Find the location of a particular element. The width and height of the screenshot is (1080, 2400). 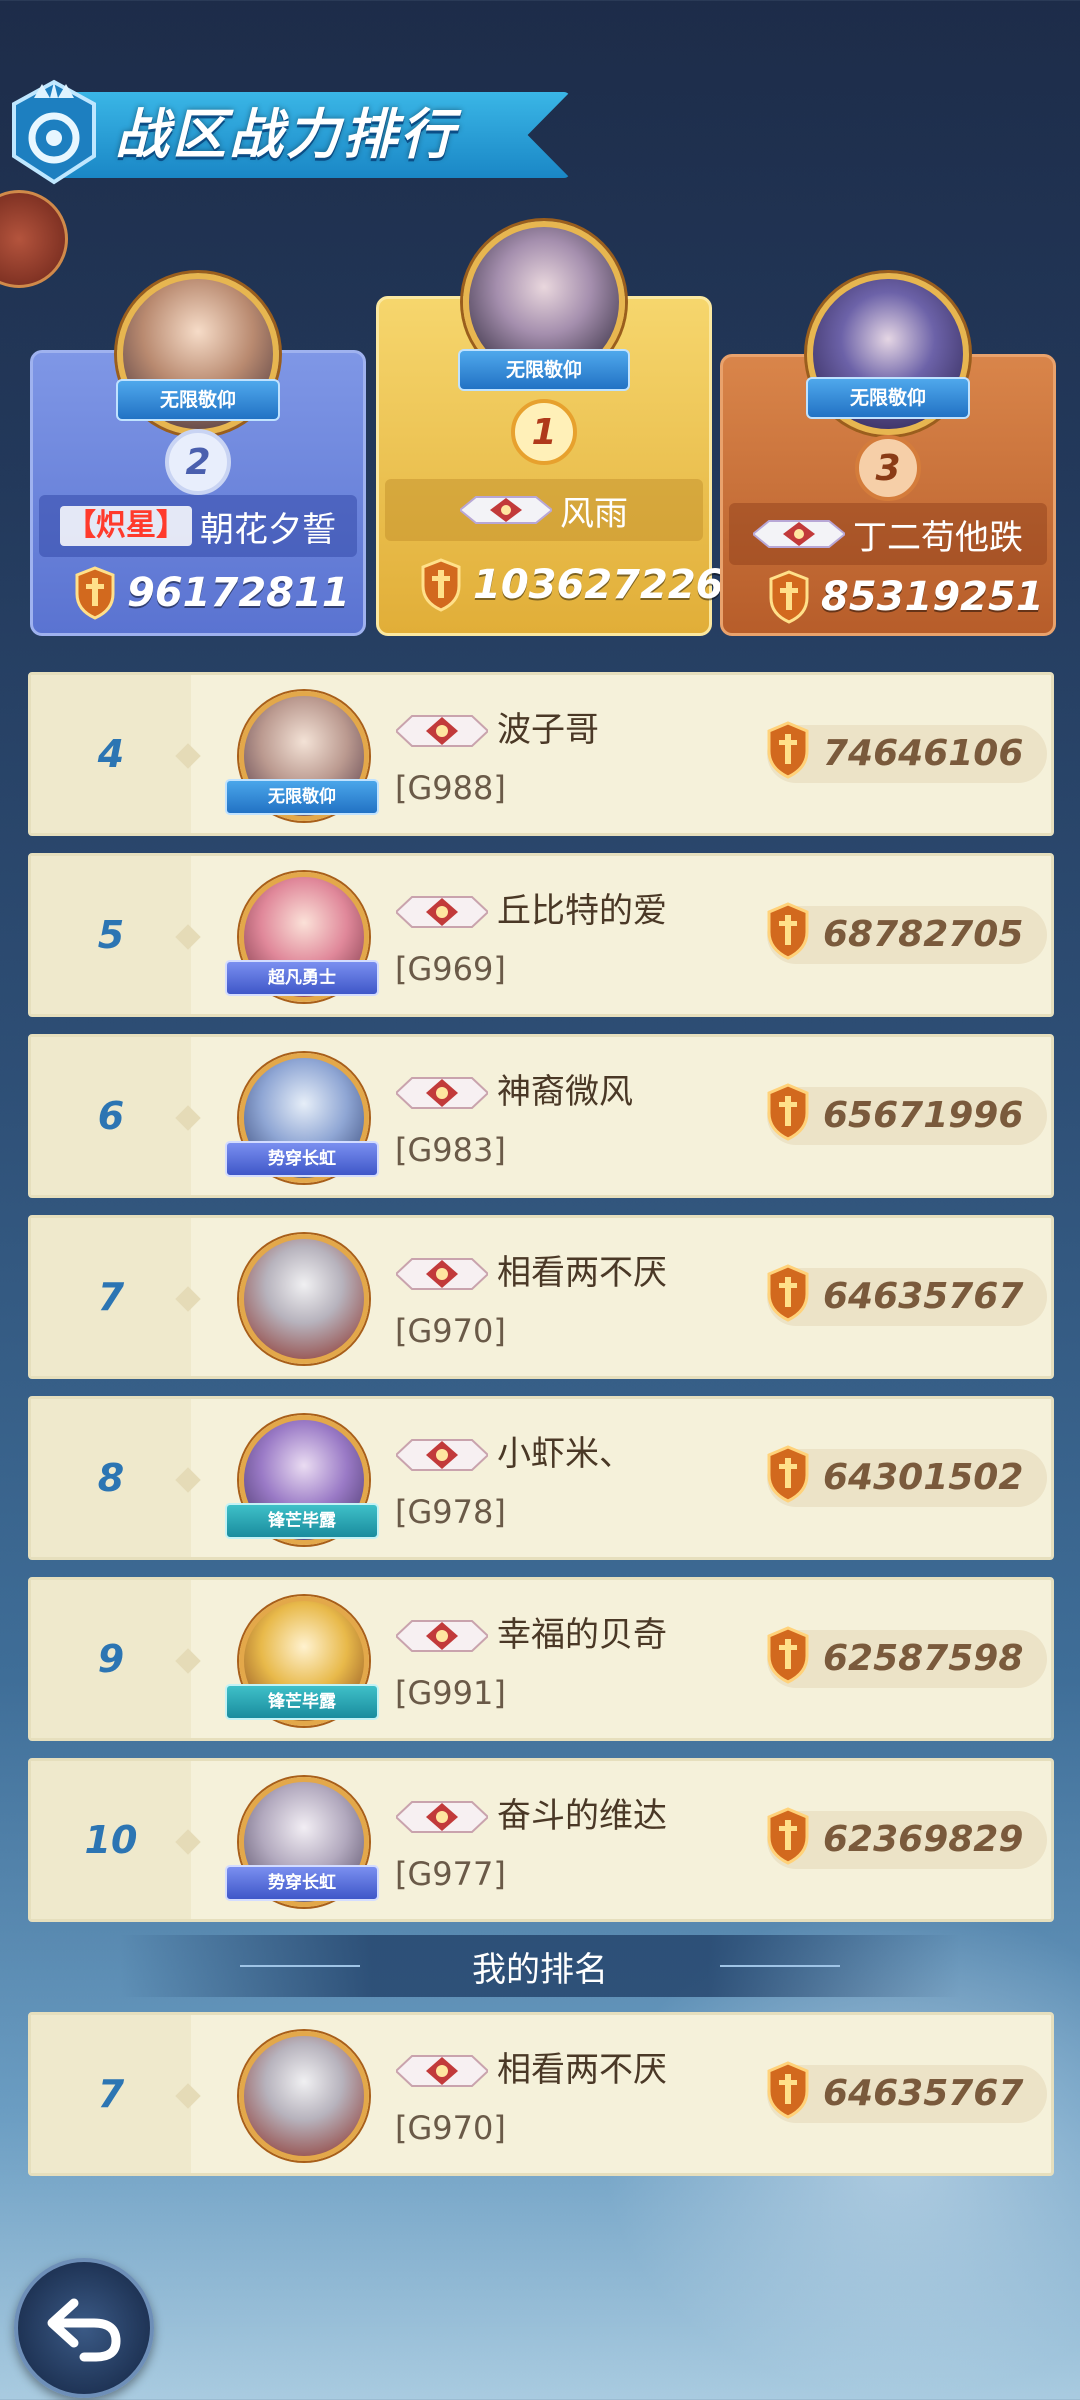

power-value: 96172811 is located at coordinates (238, 593).